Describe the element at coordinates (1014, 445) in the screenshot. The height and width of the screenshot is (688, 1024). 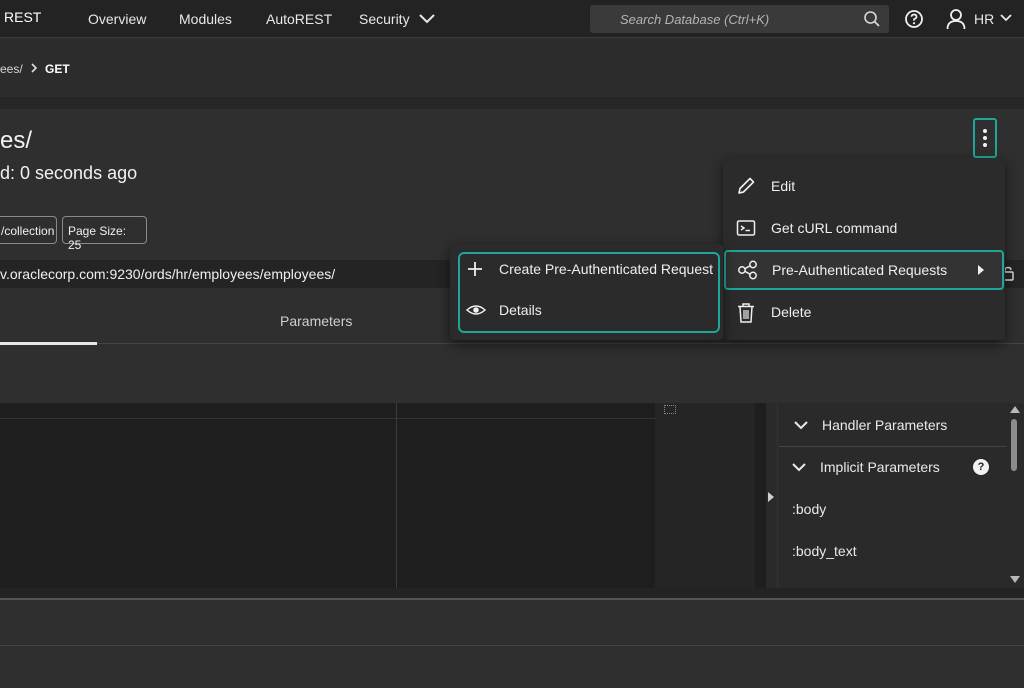
I see `scrollbar-thumb` at that location.